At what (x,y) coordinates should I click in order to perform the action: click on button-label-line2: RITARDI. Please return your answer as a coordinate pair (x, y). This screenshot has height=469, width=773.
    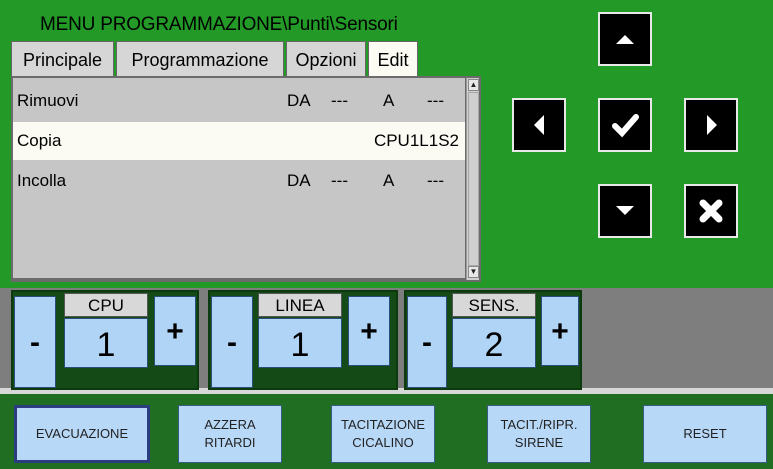
    Looking at the image, I should click on (230, 442).